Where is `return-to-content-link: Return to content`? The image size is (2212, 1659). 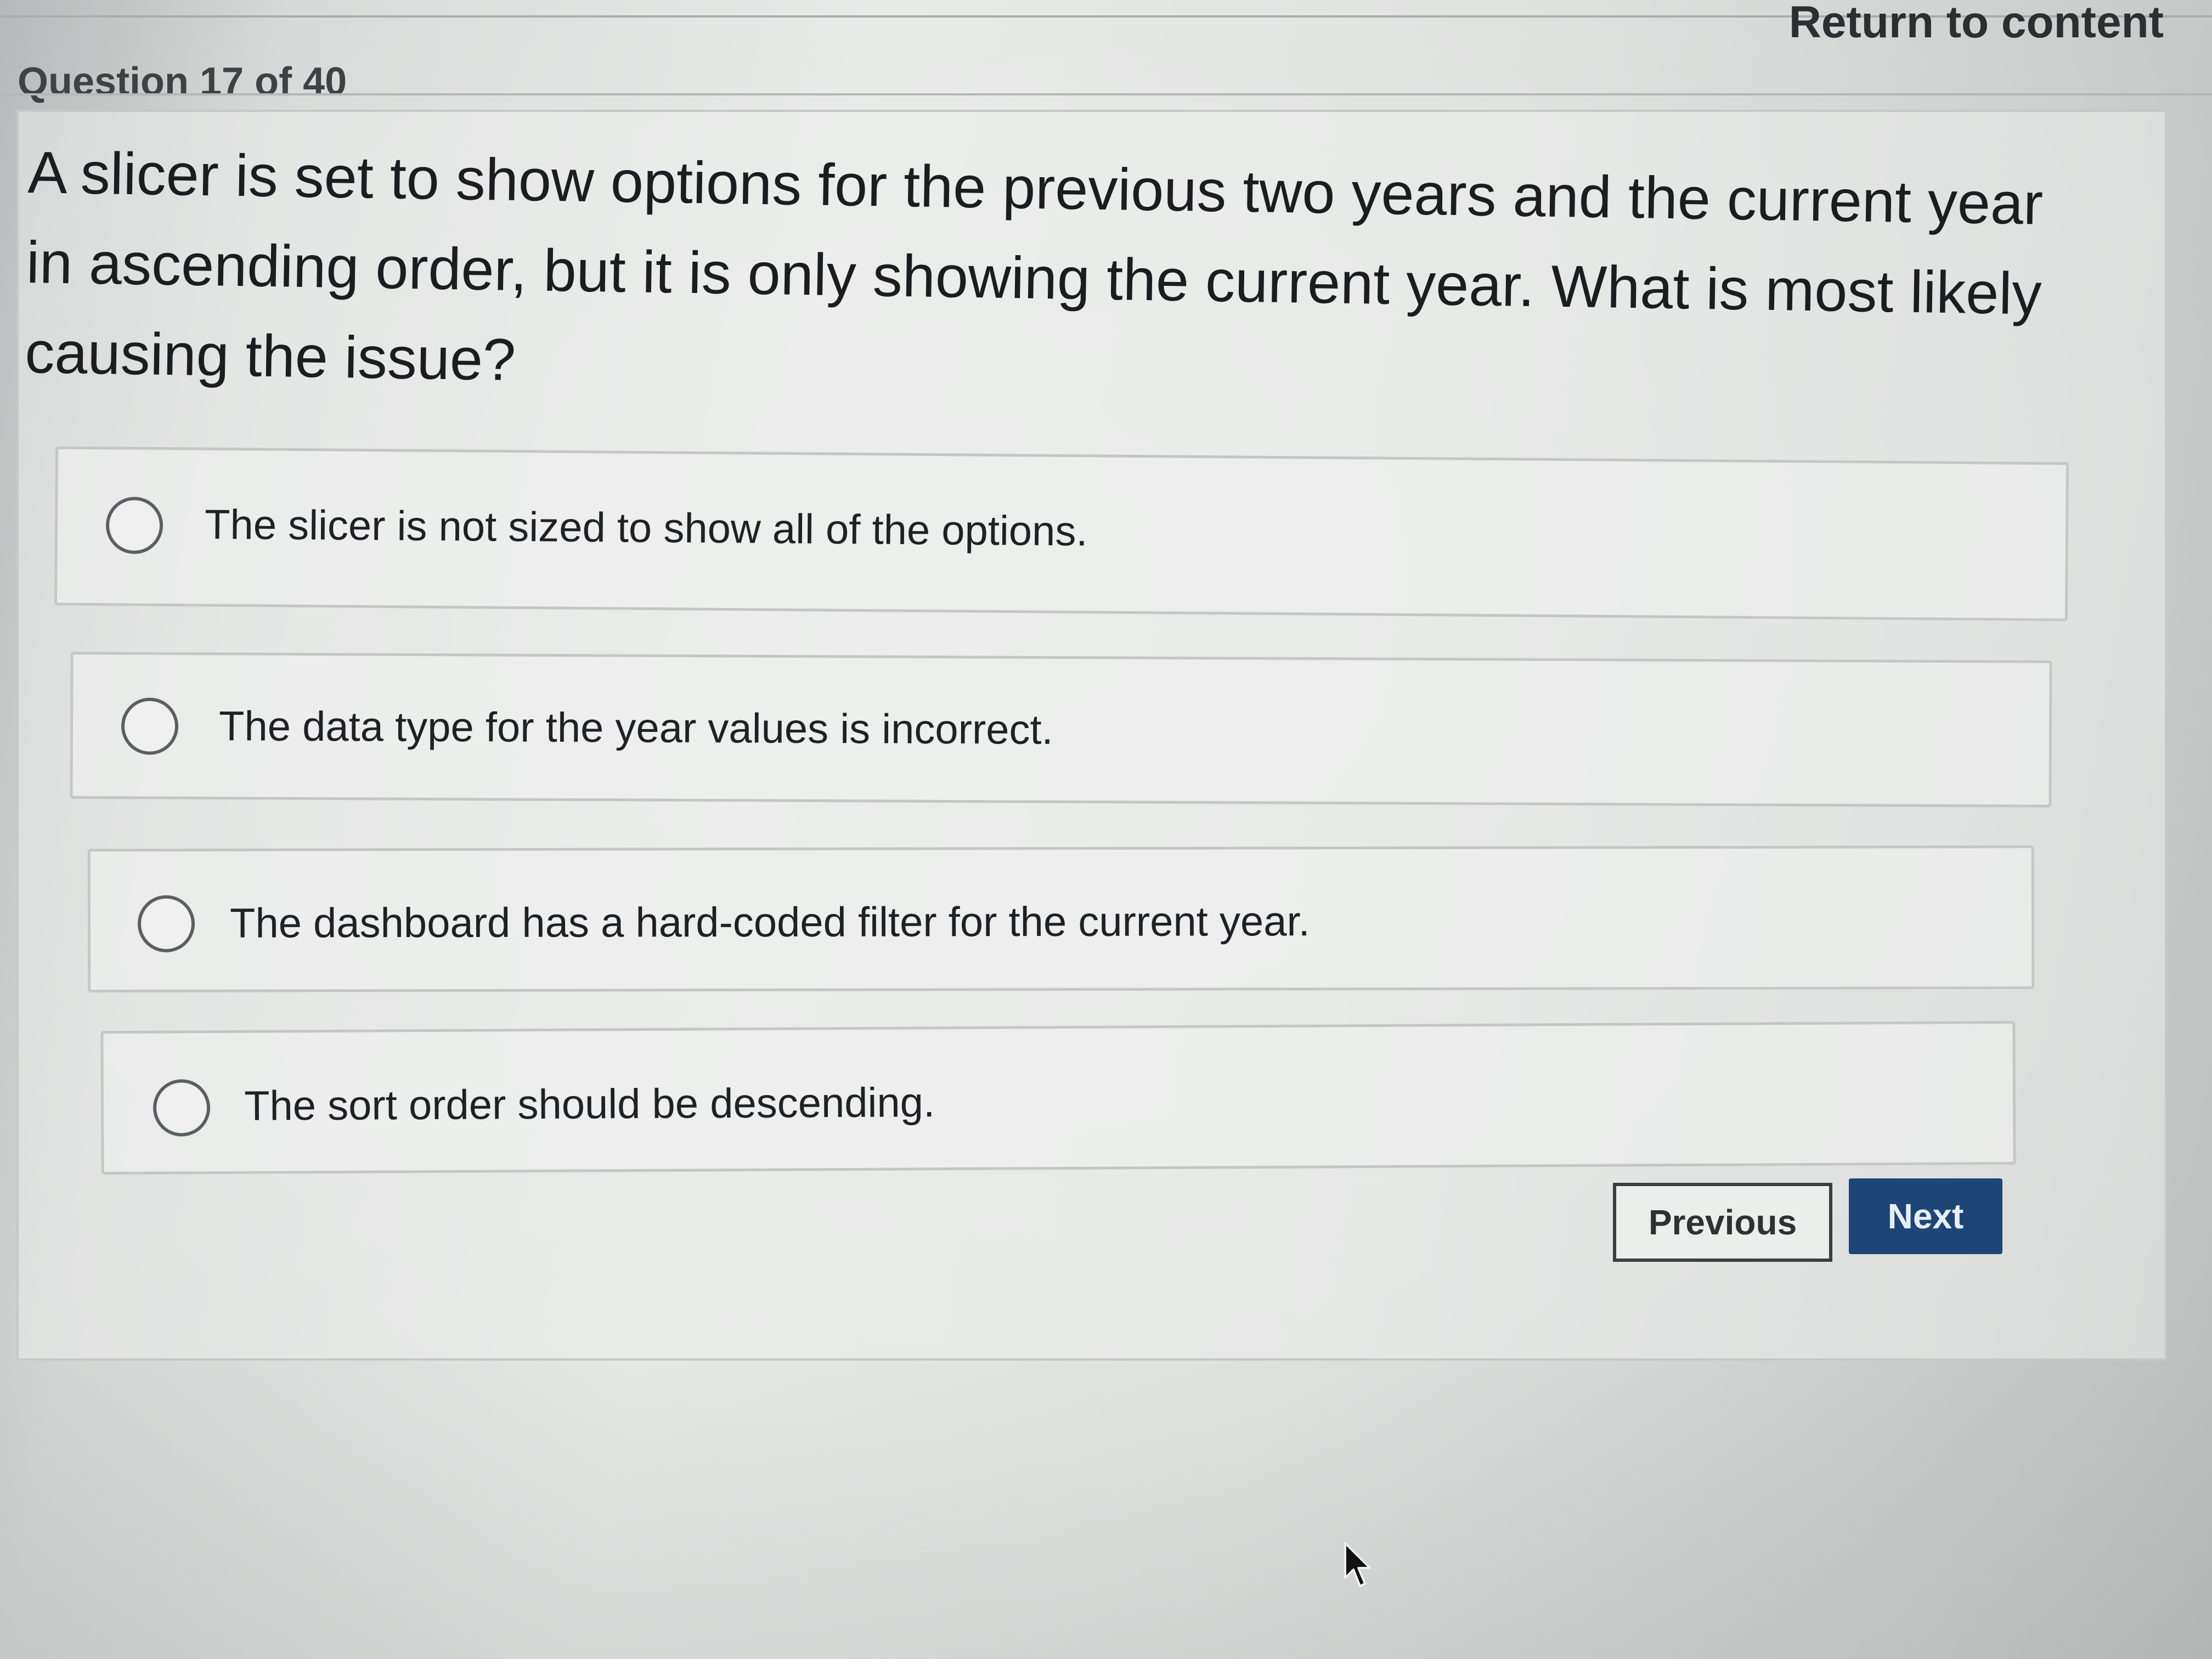
return-to-content-link: Return to content is located at coordinates (1977, 24).